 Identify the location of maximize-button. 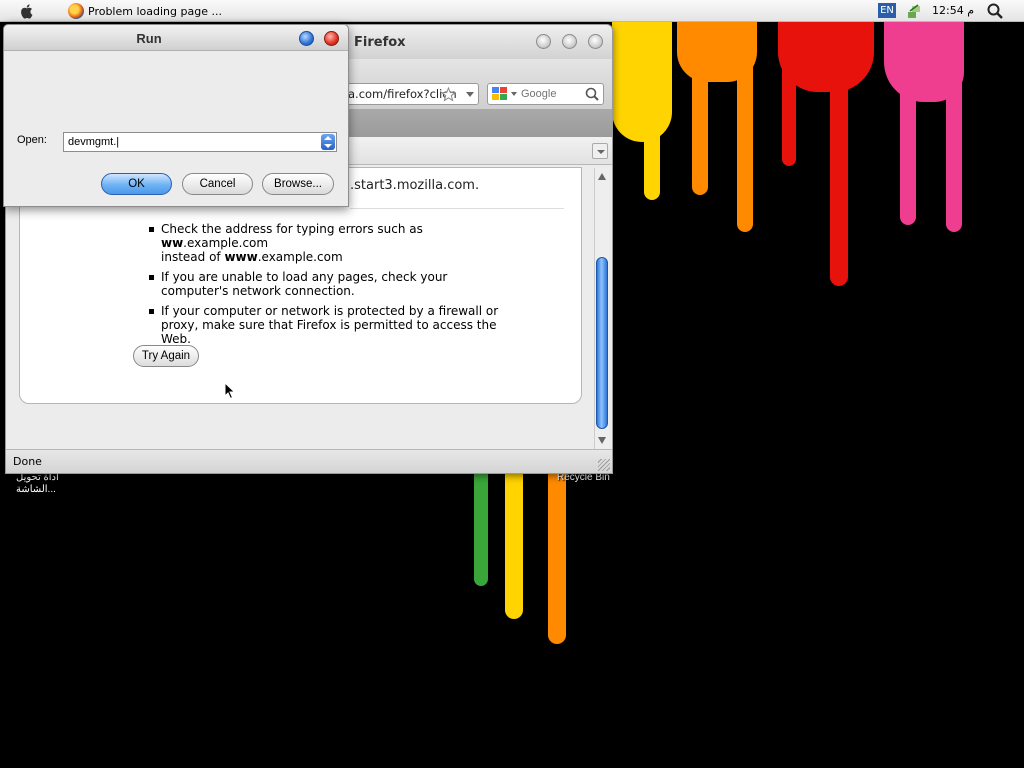
(569, 41).